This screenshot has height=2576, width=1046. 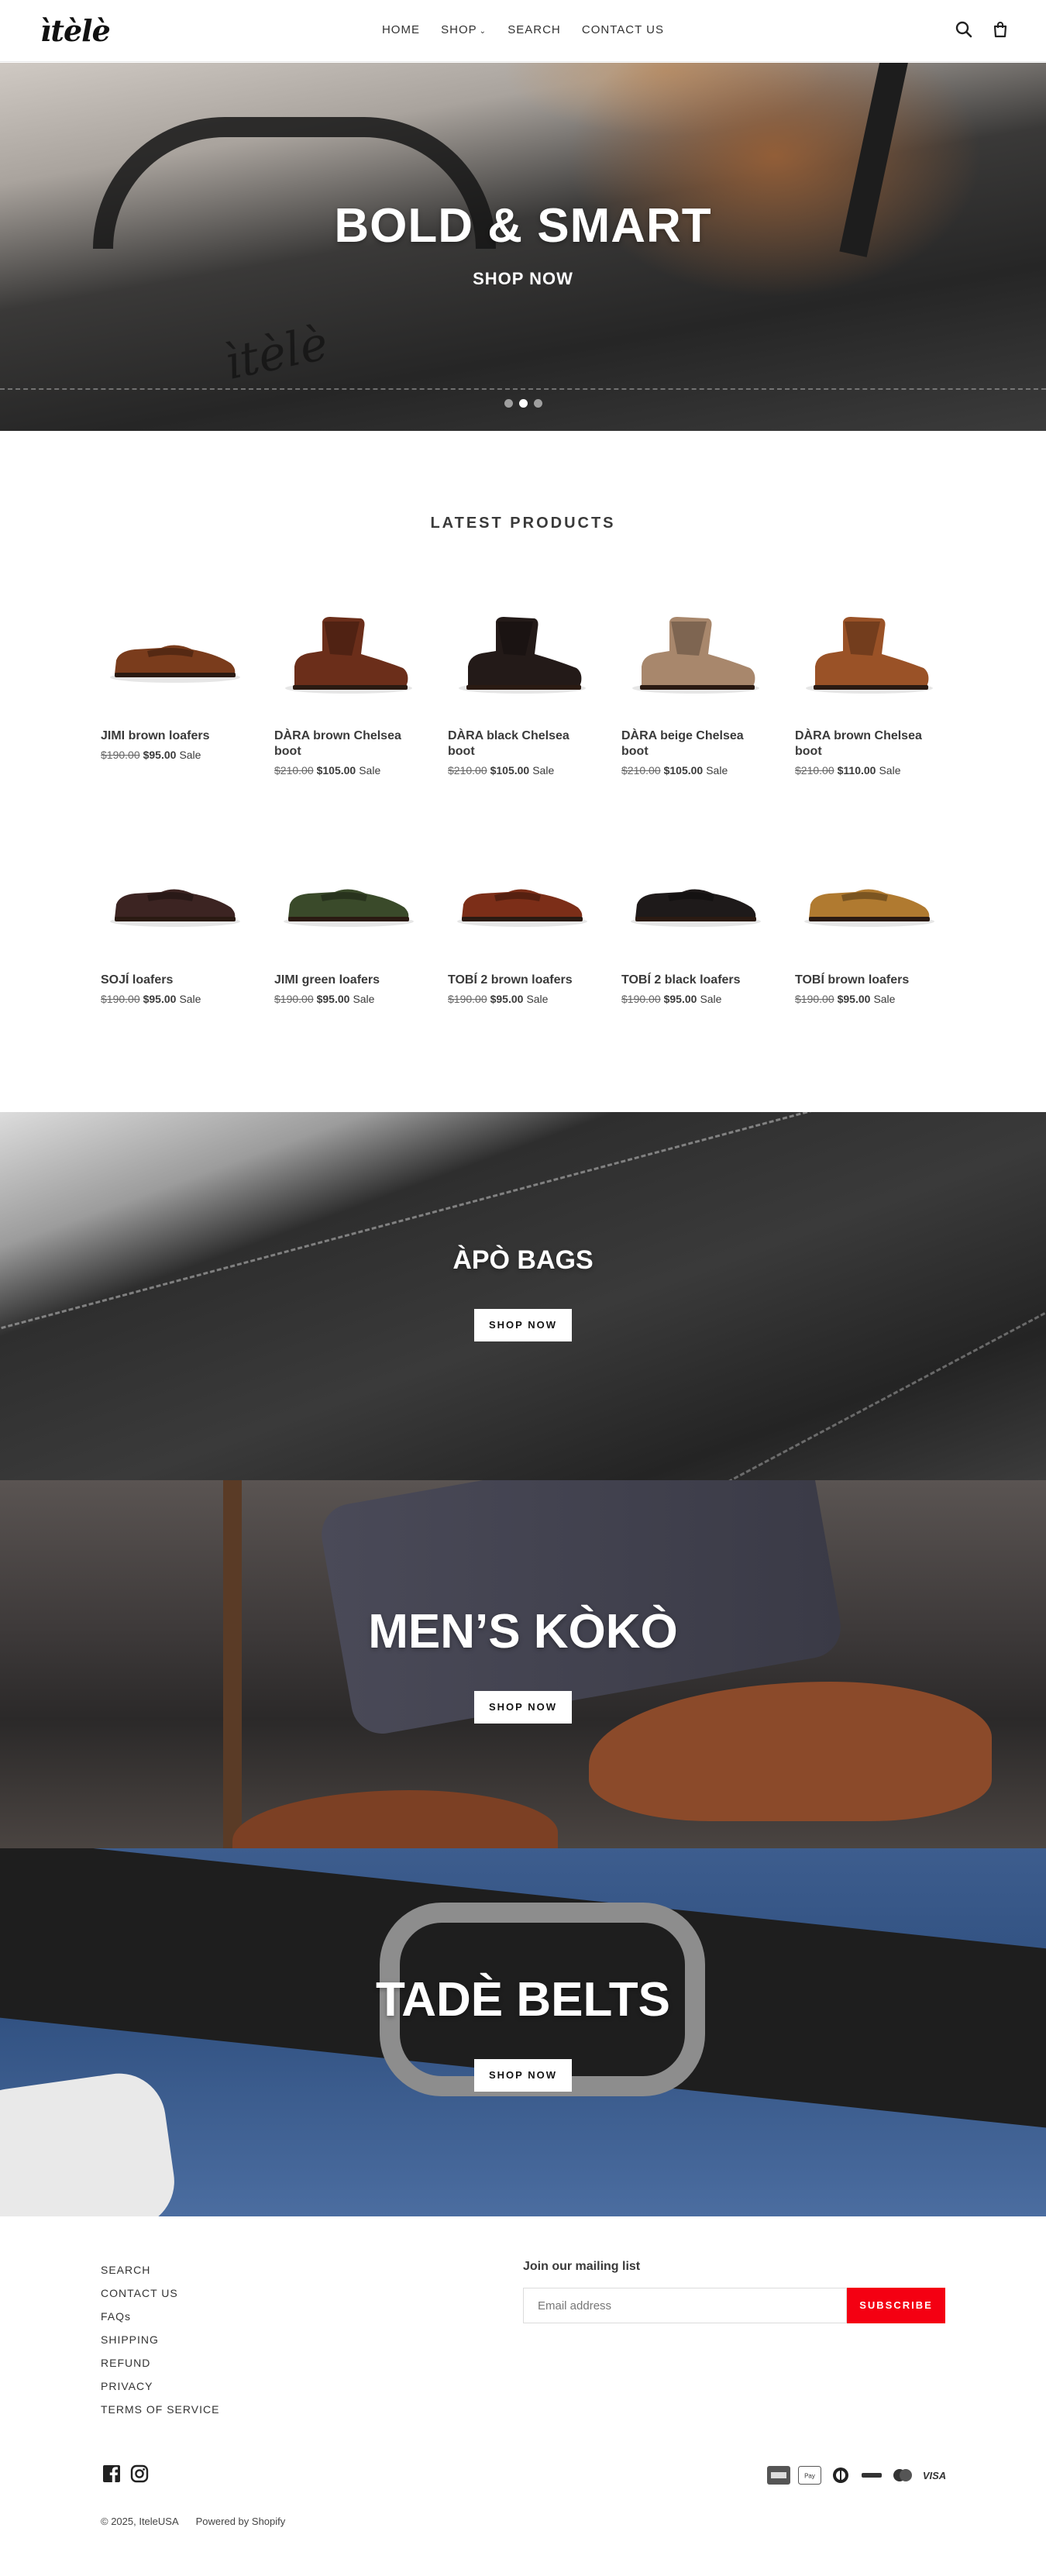 What do you see at coordinates (582, 2266) in the screenshot?
I see `mailing-list-title: Join our mailing list` at bounding box center [582, 2266].